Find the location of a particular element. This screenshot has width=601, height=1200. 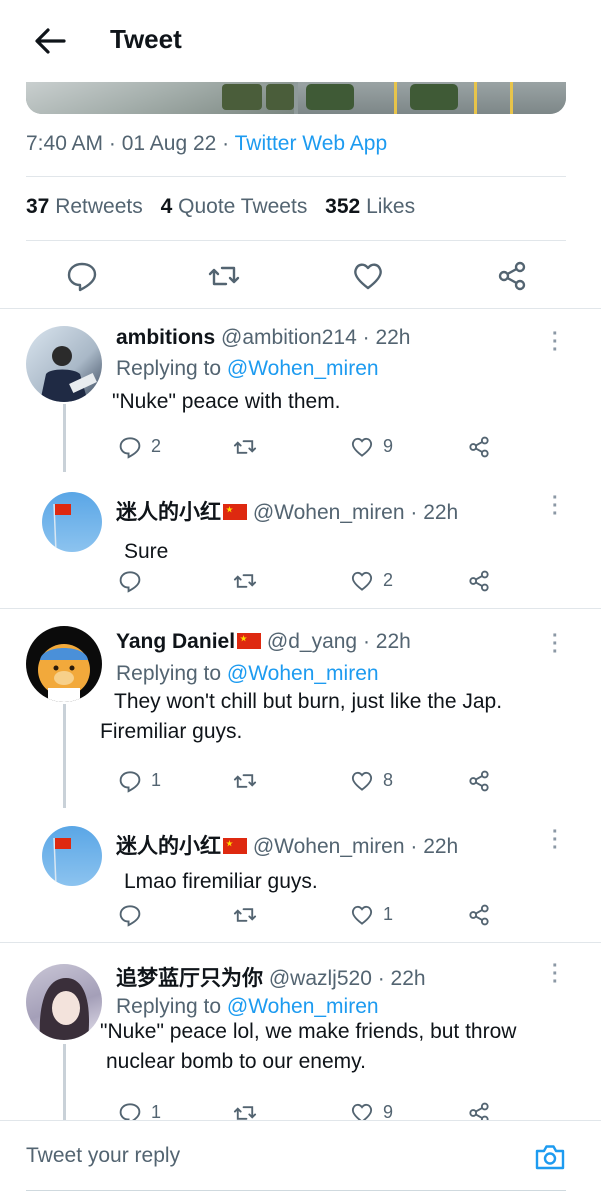

arrow-left-icon is located at coordinates (50, 41).